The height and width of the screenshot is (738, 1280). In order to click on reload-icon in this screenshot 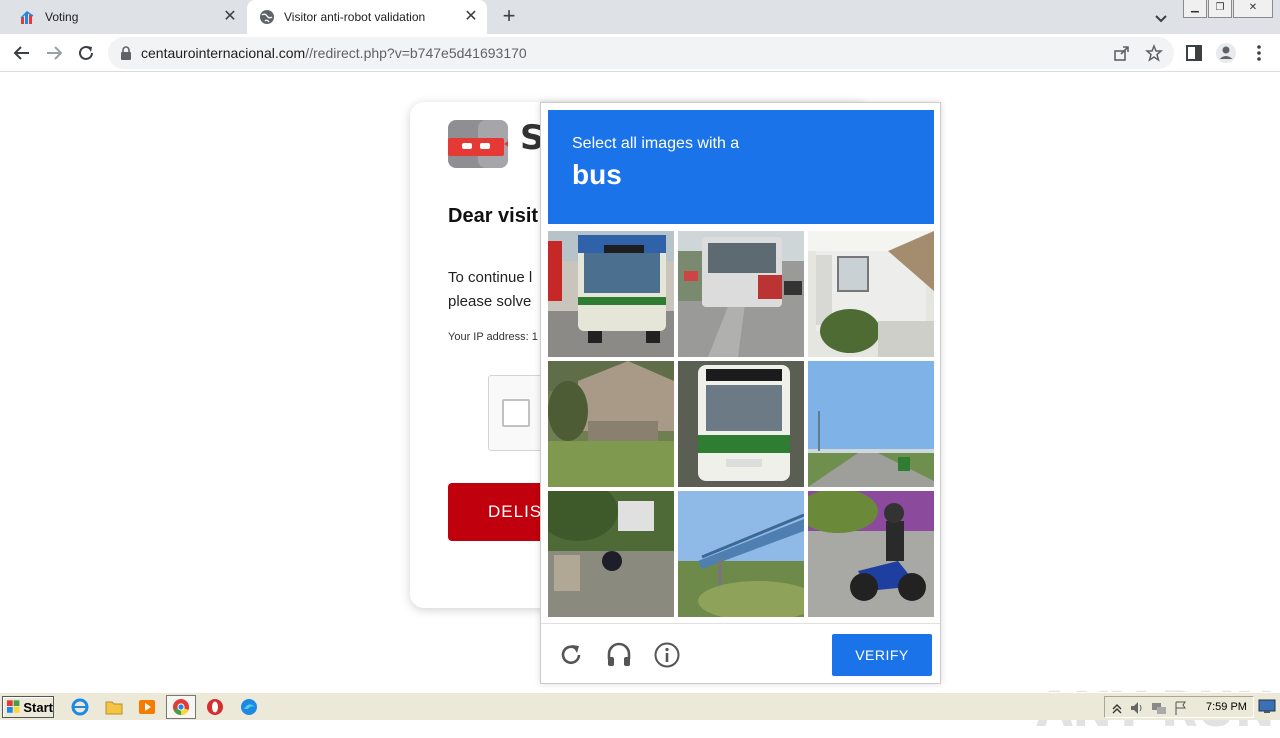, I will do `click(86, 52)`.